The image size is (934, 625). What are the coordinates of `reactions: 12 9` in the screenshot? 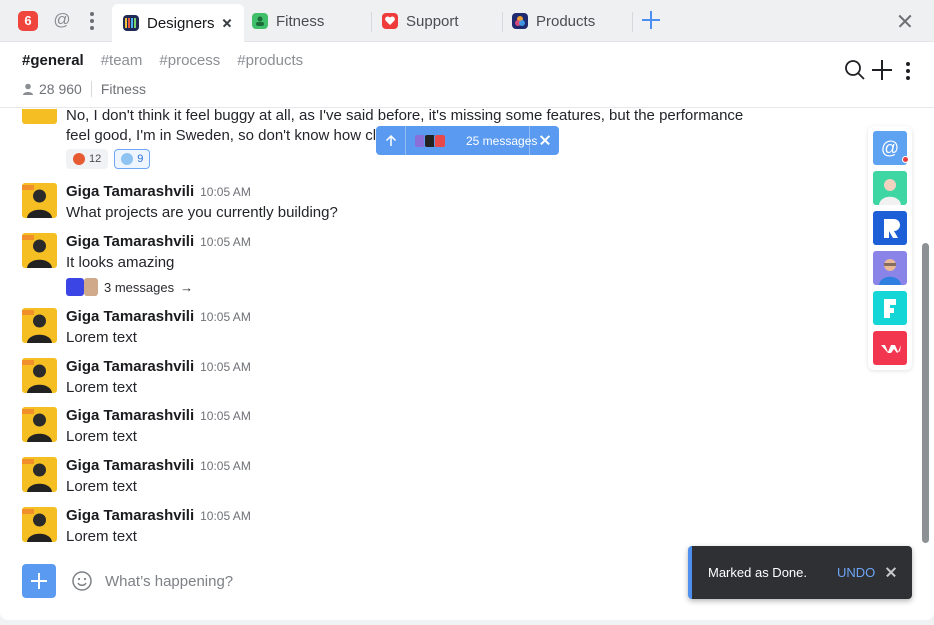 It's located at (108, 159).